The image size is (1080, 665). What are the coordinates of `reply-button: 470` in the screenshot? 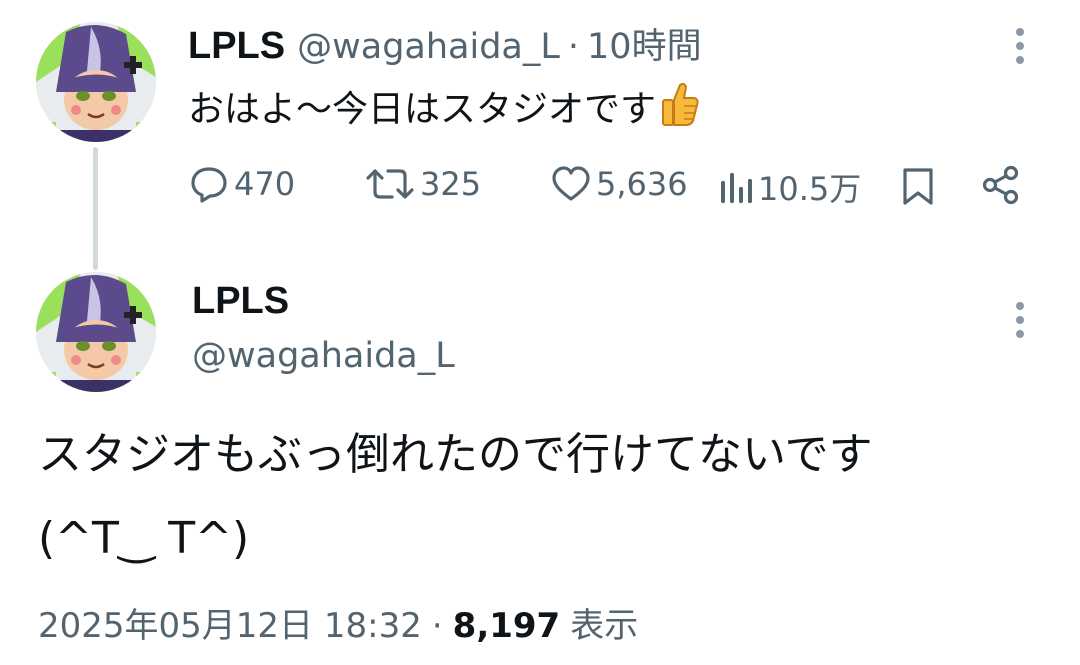 It's located at (241, 184).